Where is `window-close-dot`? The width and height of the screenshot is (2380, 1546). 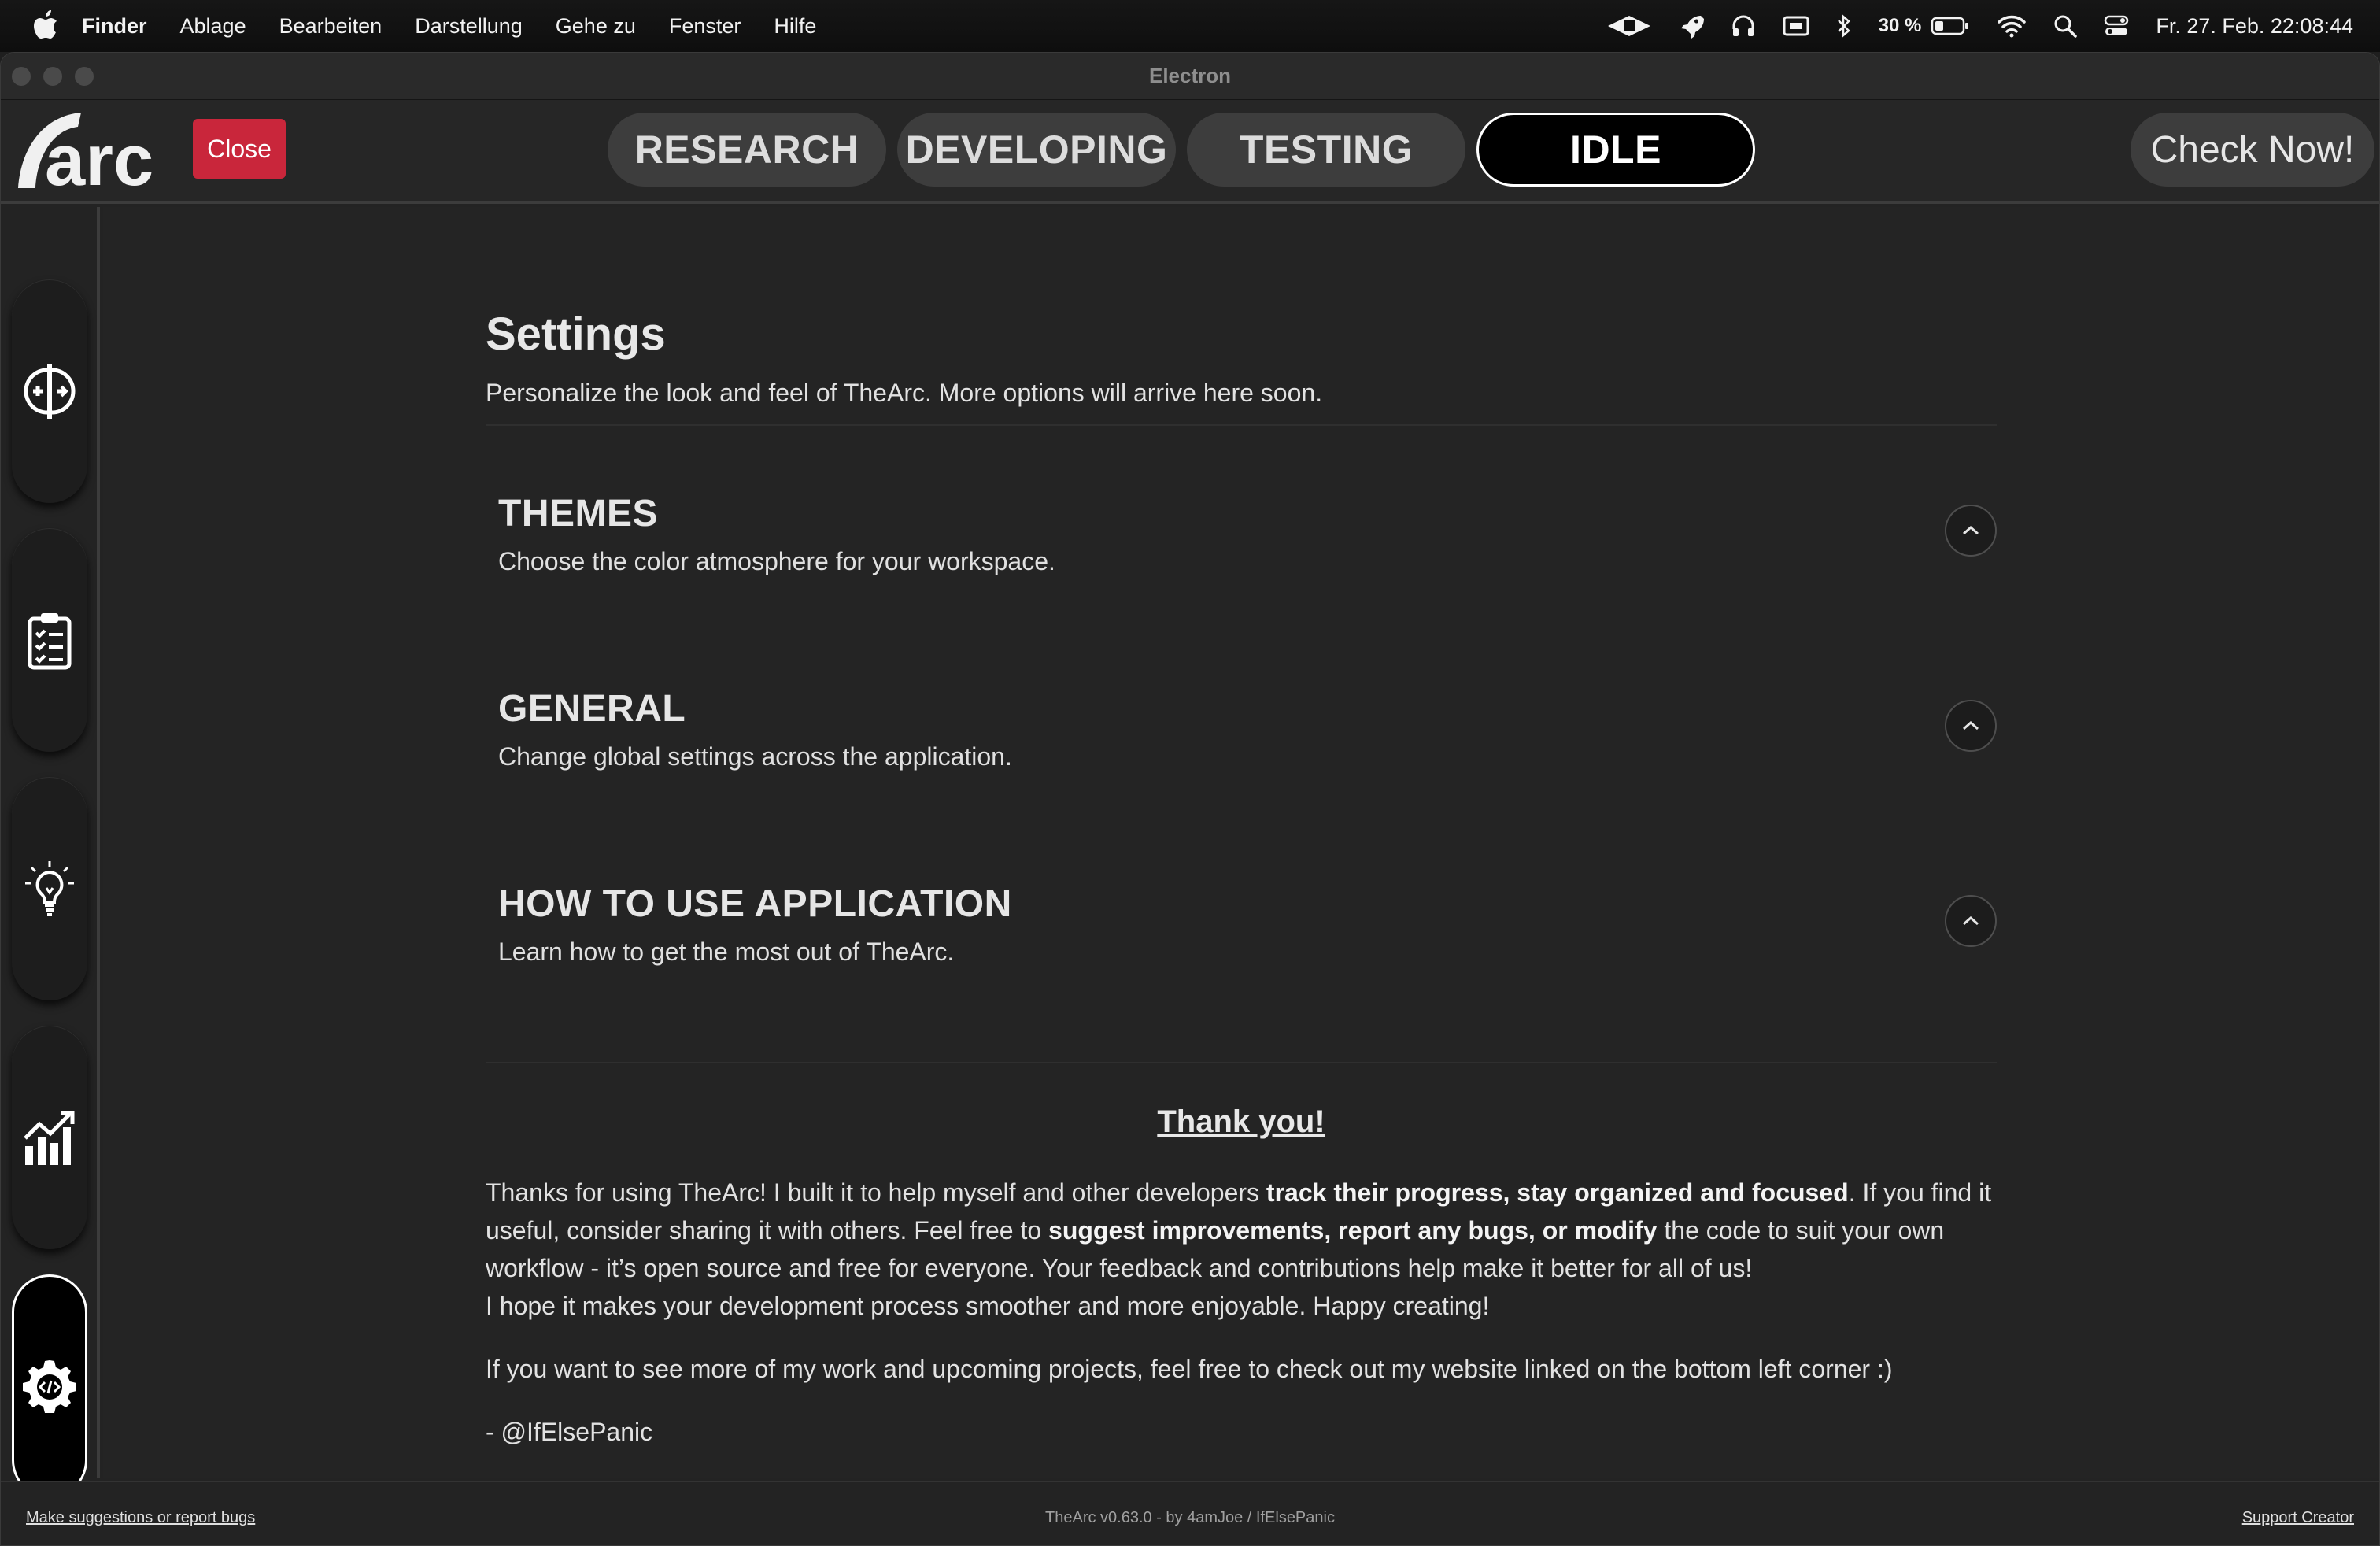
window-close-dot is located at coordinates (21, 76).